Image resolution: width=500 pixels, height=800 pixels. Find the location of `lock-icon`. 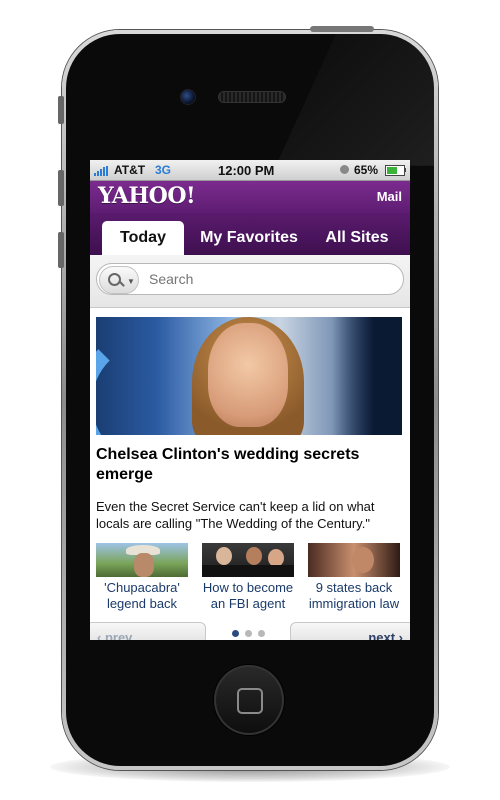

lock-icon is located at coordinates (344, 169).